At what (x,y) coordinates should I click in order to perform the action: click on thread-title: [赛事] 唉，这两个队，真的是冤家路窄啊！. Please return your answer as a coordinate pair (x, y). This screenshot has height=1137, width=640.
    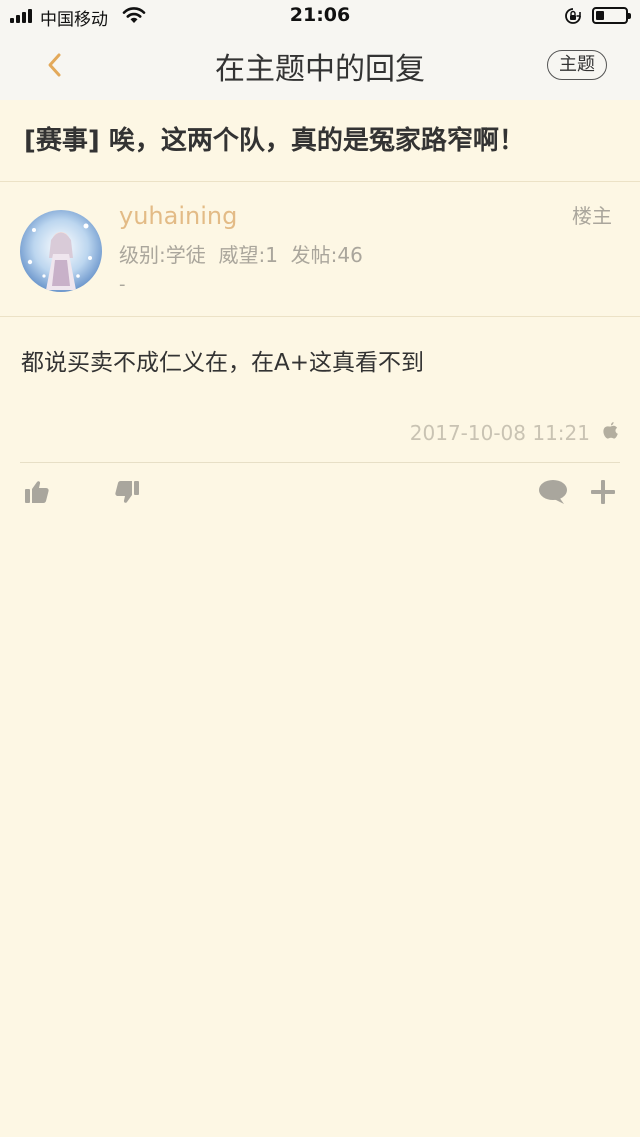
    Looking at the image, I should click on (274, 141).